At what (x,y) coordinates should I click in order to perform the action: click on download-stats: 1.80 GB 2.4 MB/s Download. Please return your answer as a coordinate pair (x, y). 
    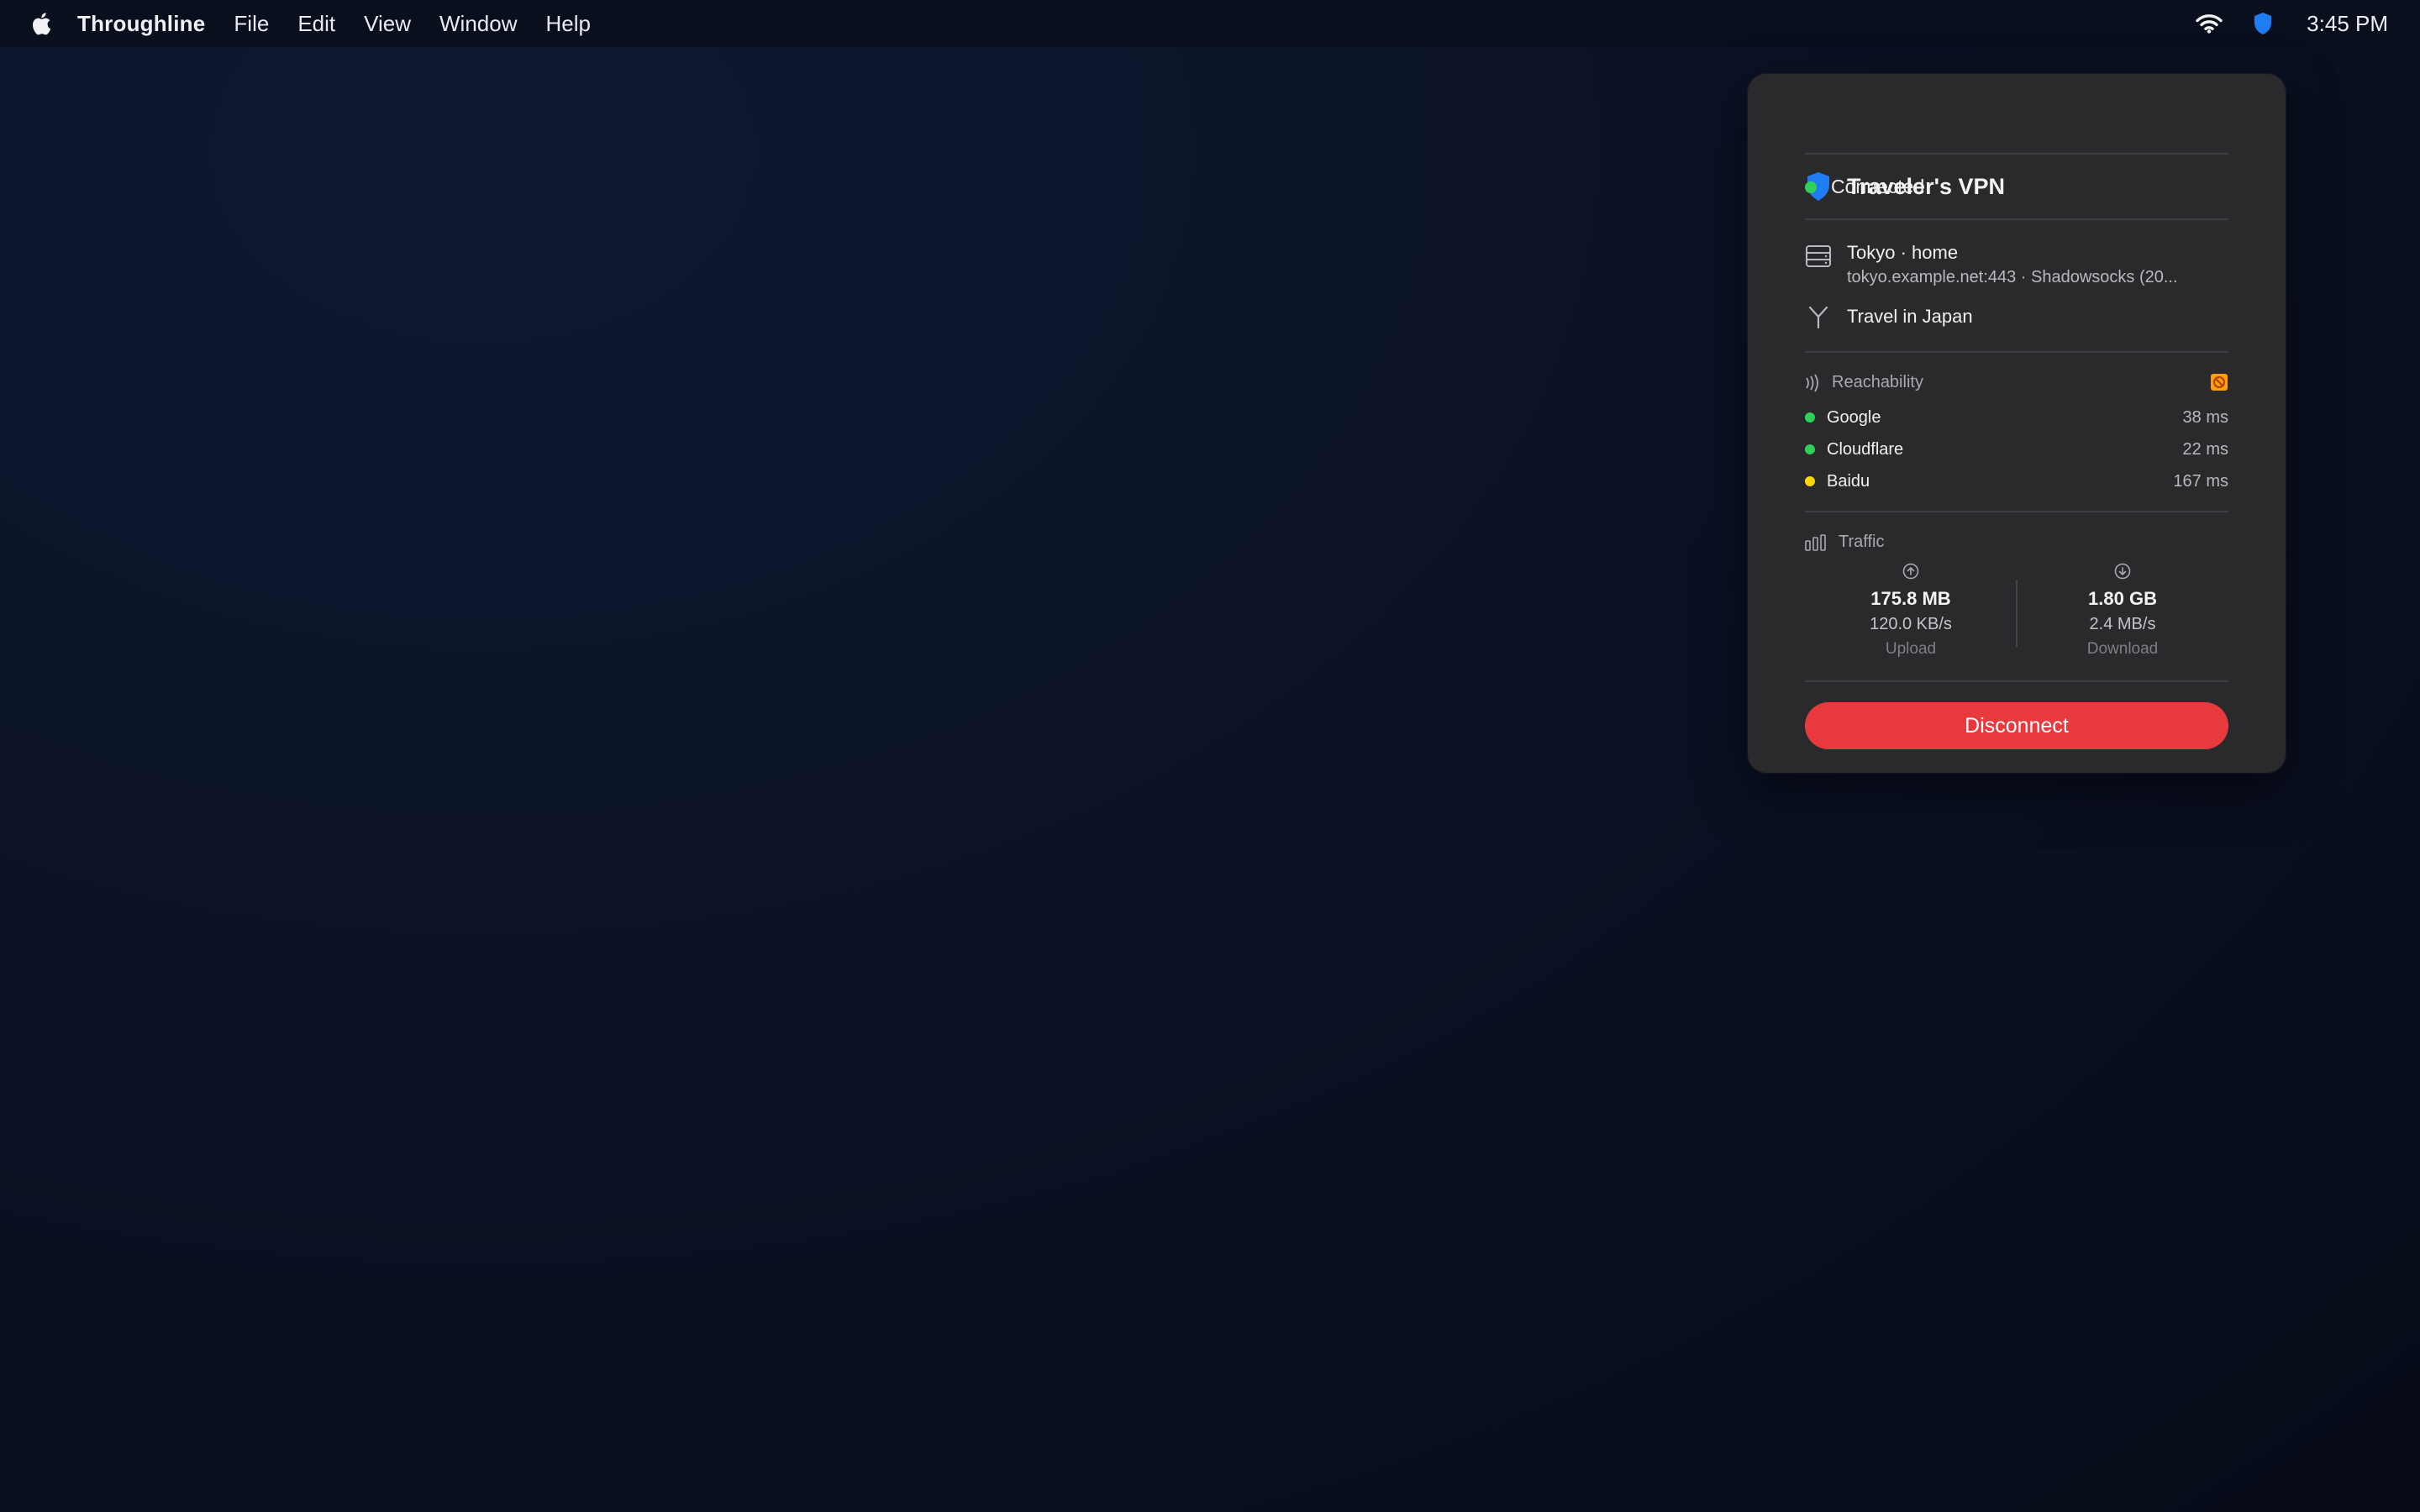
    Looking at the image, I should click on (2122, 612).